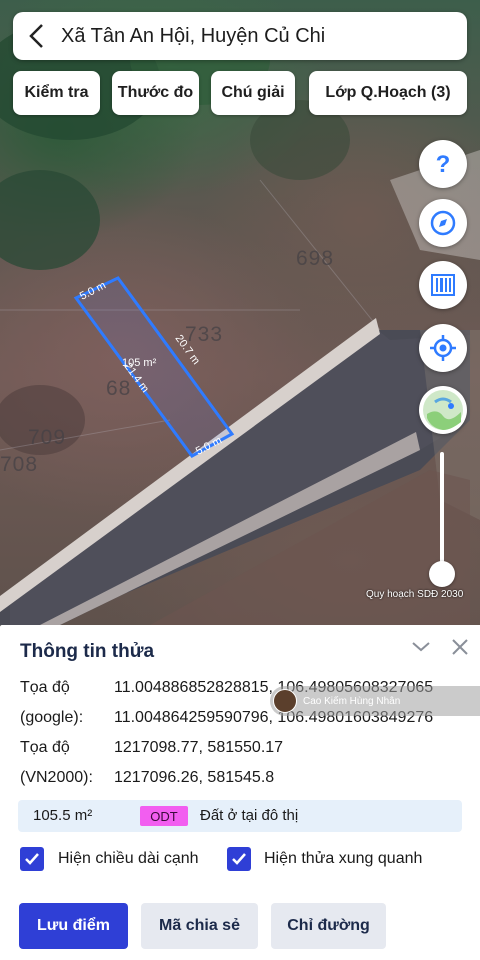 The height and width of the screenshot is (960, 480). What do you see at coordinates (421, 647) in the screenshot?
I see `chevron-down-icon` at bounding box center [421, 647].